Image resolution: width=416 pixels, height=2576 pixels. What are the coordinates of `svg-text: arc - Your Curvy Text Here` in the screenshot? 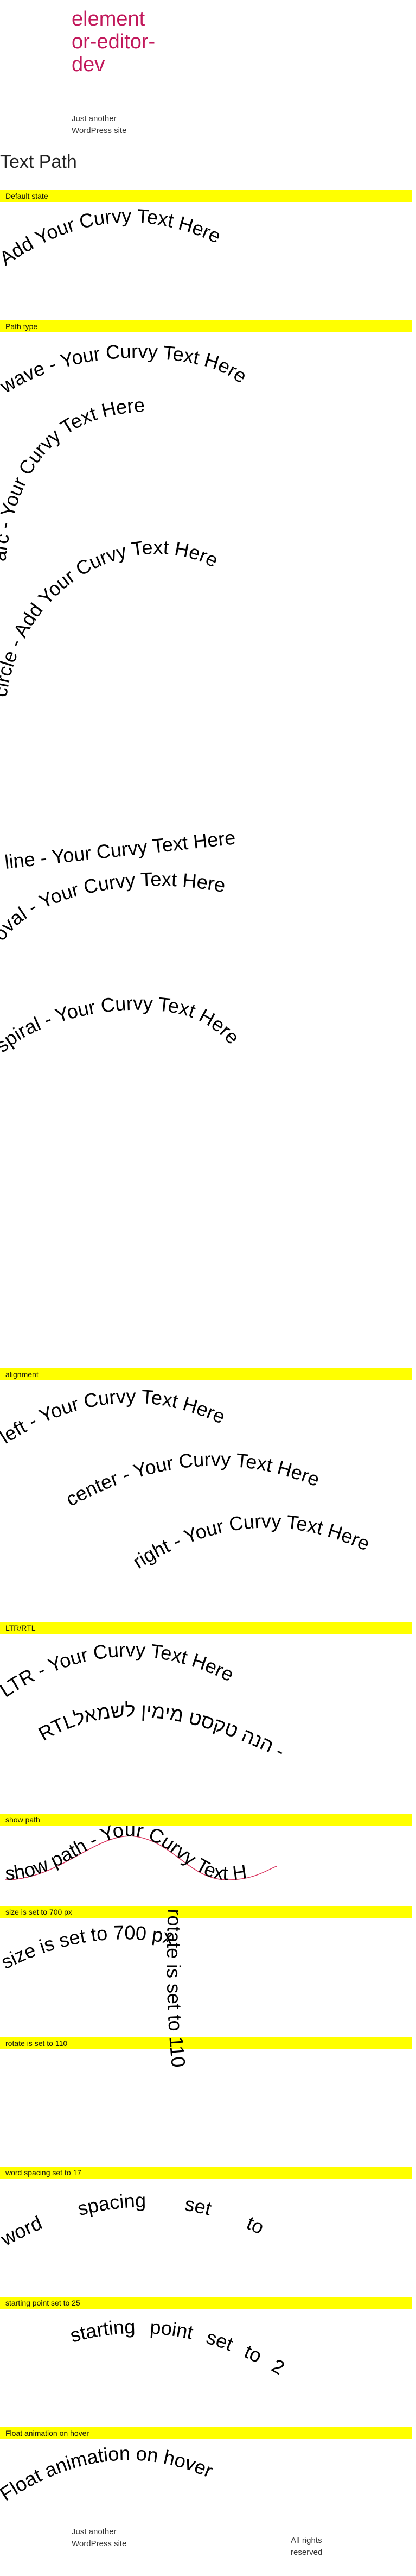 It's located at (72, 479).